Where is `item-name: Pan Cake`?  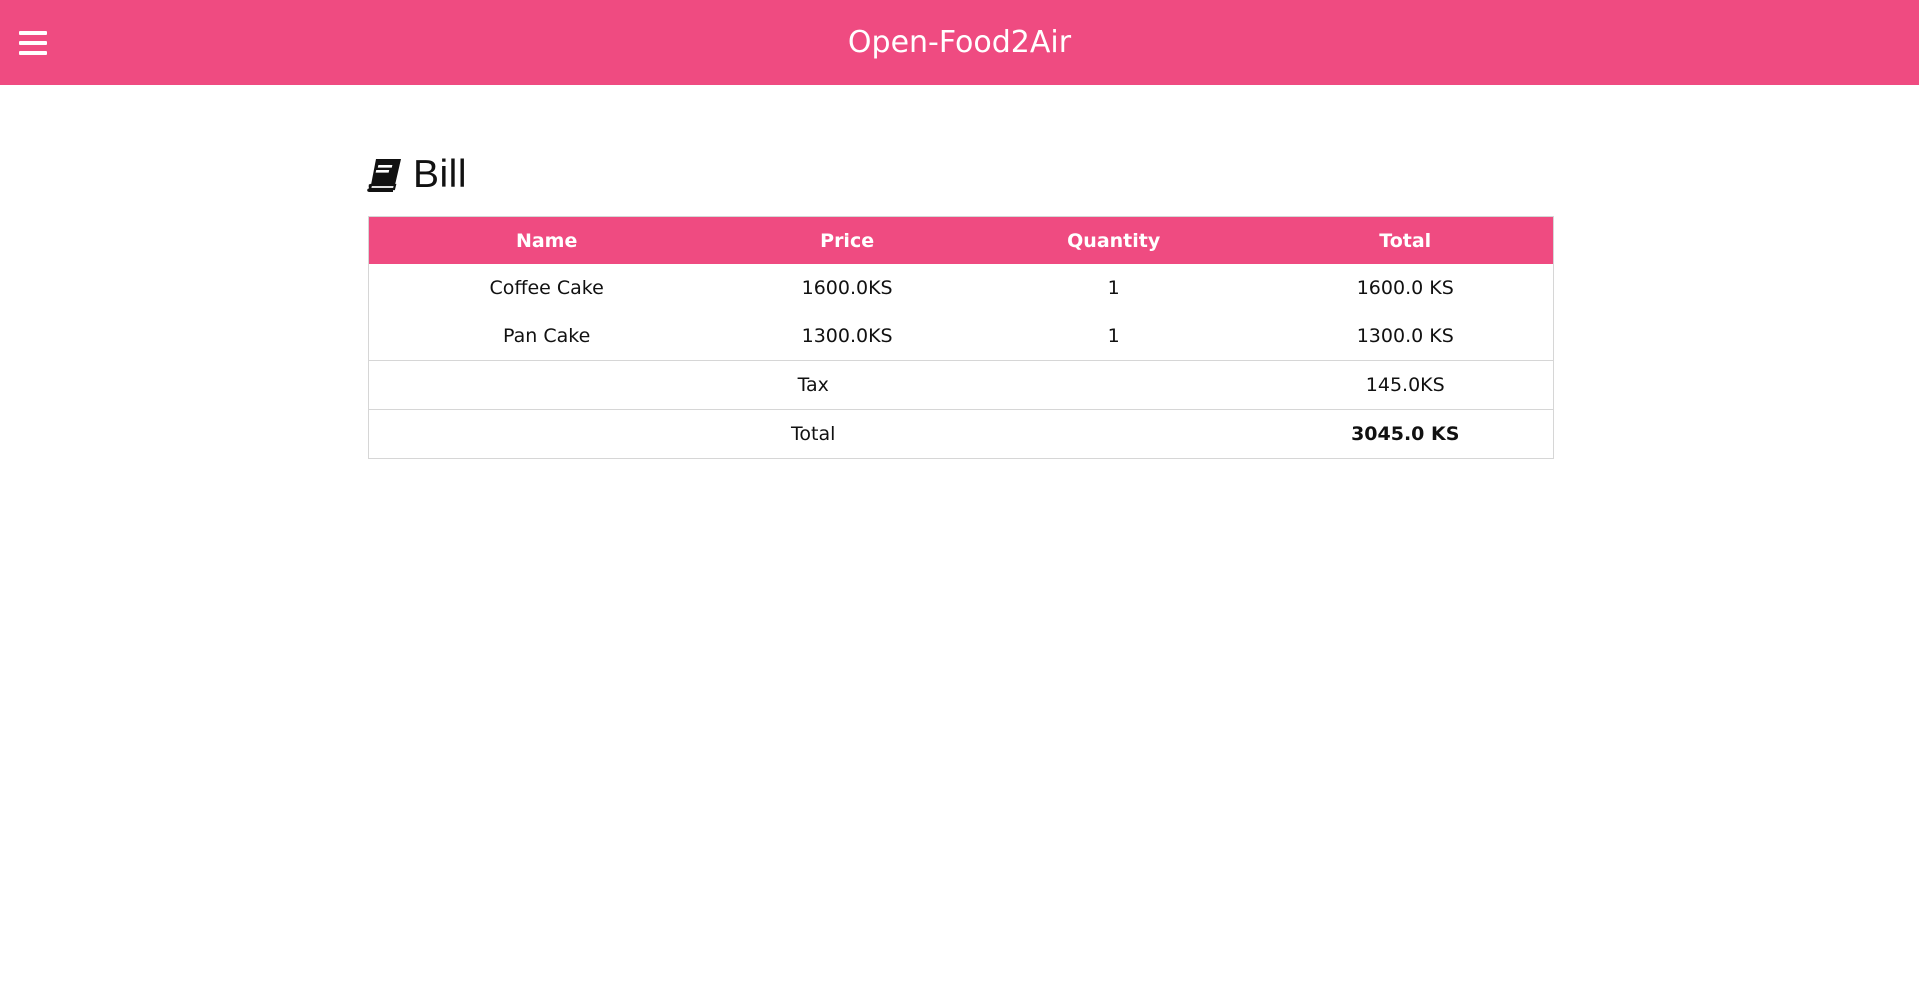
item-name: Pan Cake is located at coordinates (547, 336).